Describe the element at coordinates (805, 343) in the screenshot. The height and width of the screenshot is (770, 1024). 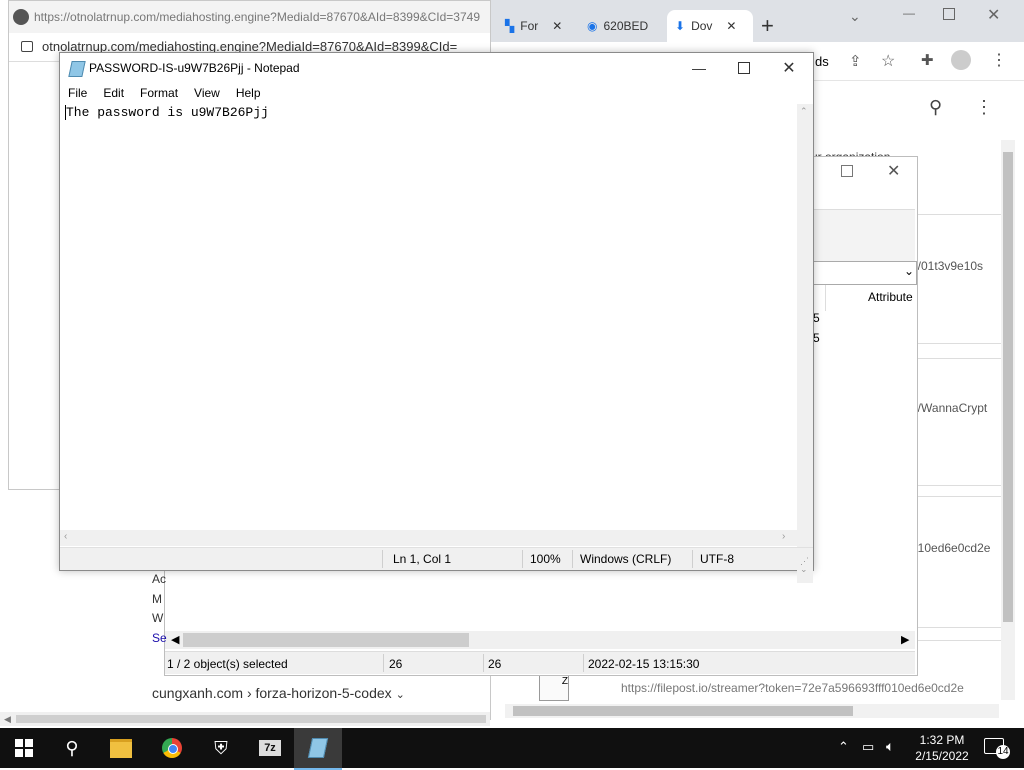
I see `notepad-vertical-scrollbar: ⌃ ⌄` at that location.